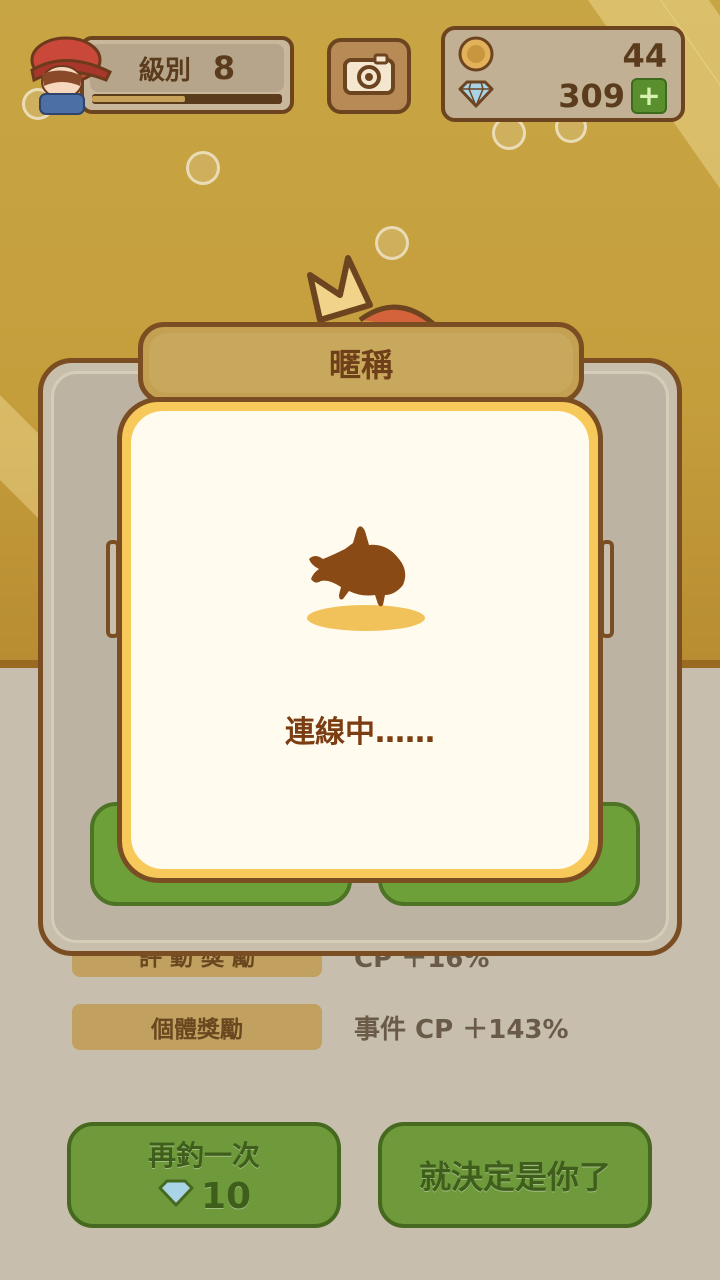 This screenshot has height=1280, width=720. Describe the element at coordinates (224, 68) in the screenshot. I see `level-value: 8` at that location.